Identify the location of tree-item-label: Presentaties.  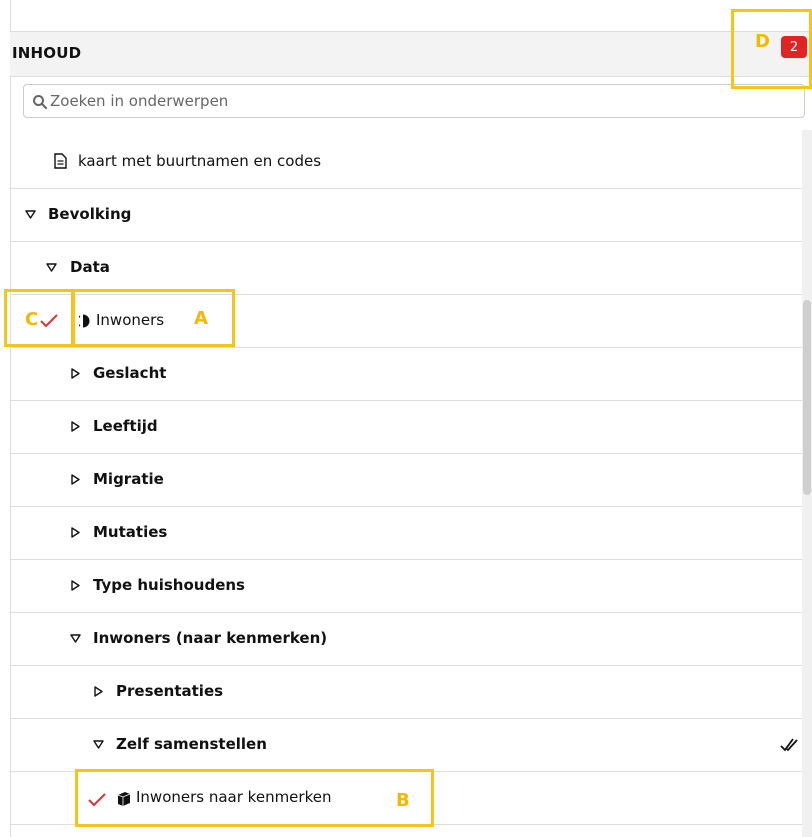
(170, 691).